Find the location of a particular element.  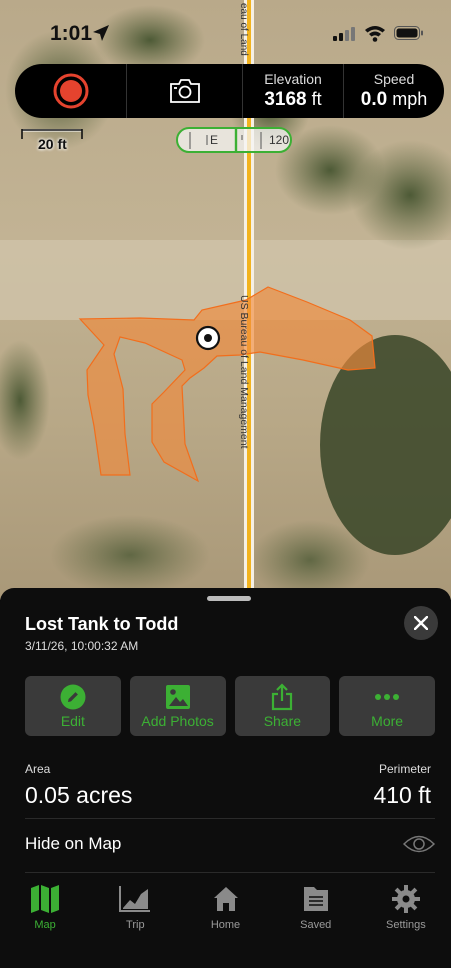

tab-map-label: Map is located at coordinates (45, 925).